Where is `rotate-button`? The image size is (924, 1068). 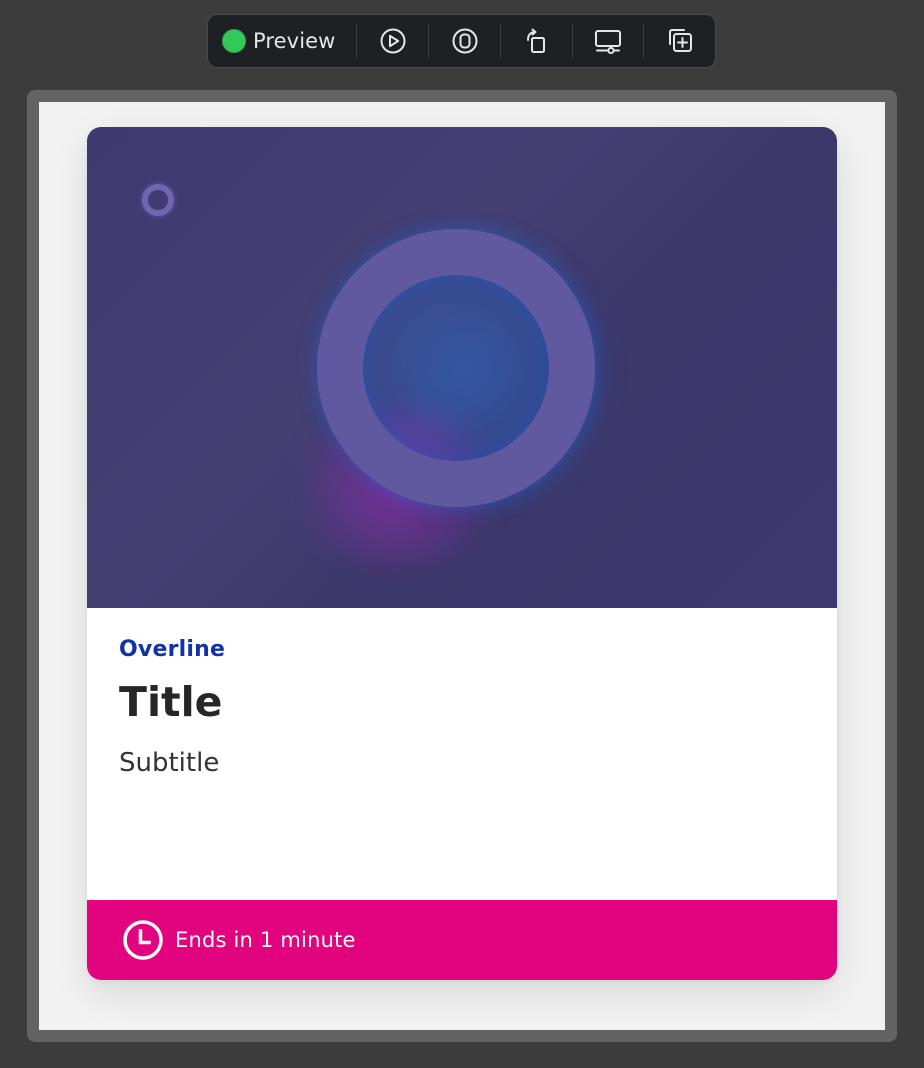
rotate-button is located at coordinates (536, 41).